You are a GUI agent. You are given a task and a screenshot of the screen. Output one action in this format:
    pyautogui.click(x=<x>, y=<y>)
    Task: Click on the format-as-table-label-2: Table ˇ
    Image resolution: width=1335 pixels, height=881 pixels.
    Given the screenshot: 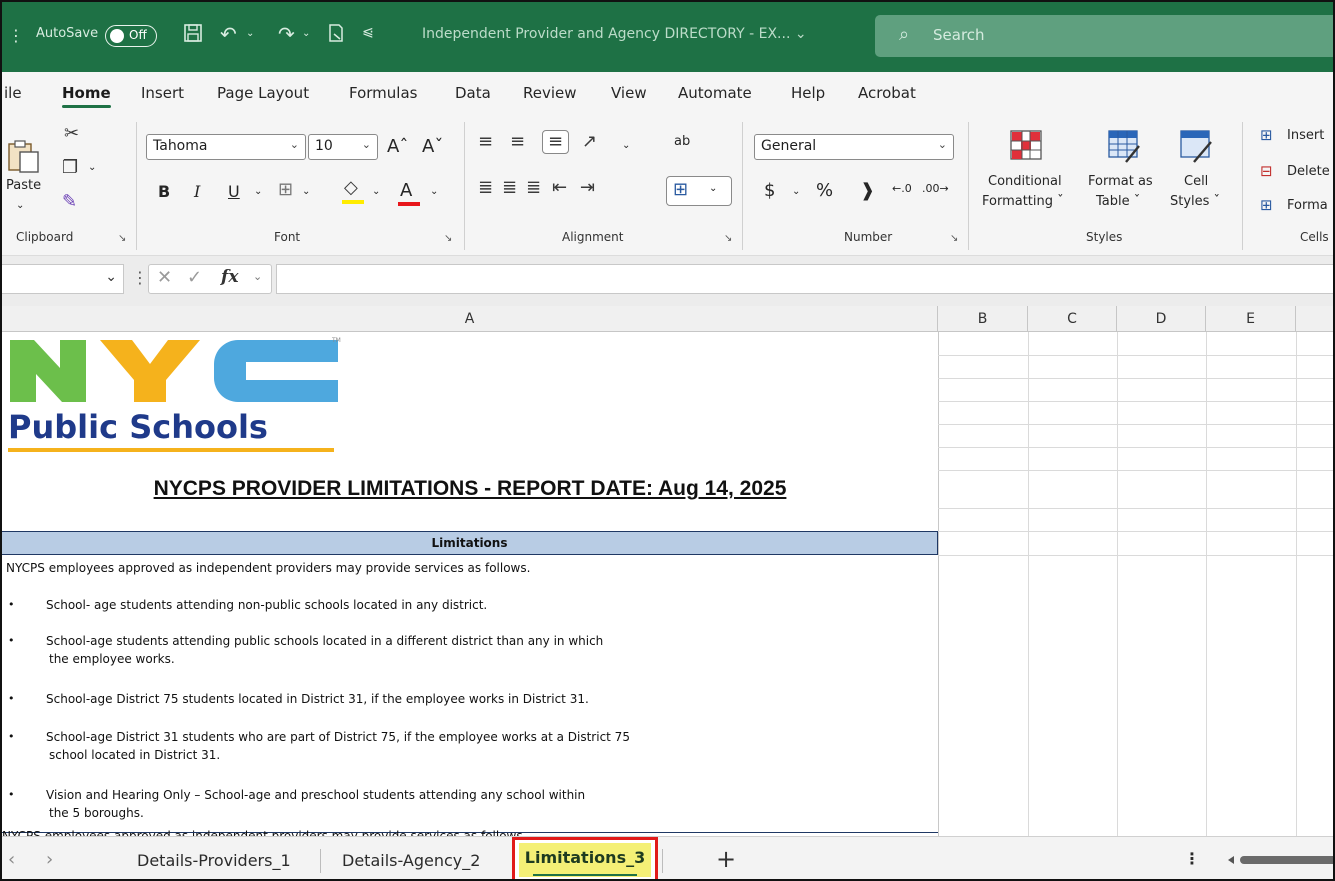 What is the action you would take?
    pyautogui.click(x=1118, y=201)
    